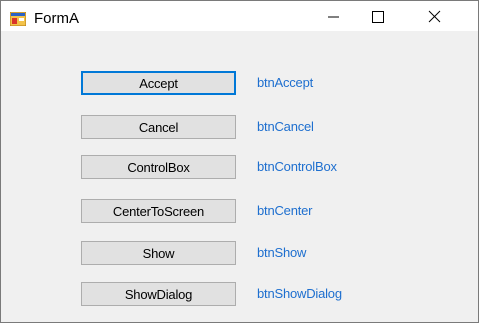 The width and height of the screenshot is (479, 323). Describe the element at coordinates (56, 18) in the screenshot. I see `window-title: FormA` at that location.